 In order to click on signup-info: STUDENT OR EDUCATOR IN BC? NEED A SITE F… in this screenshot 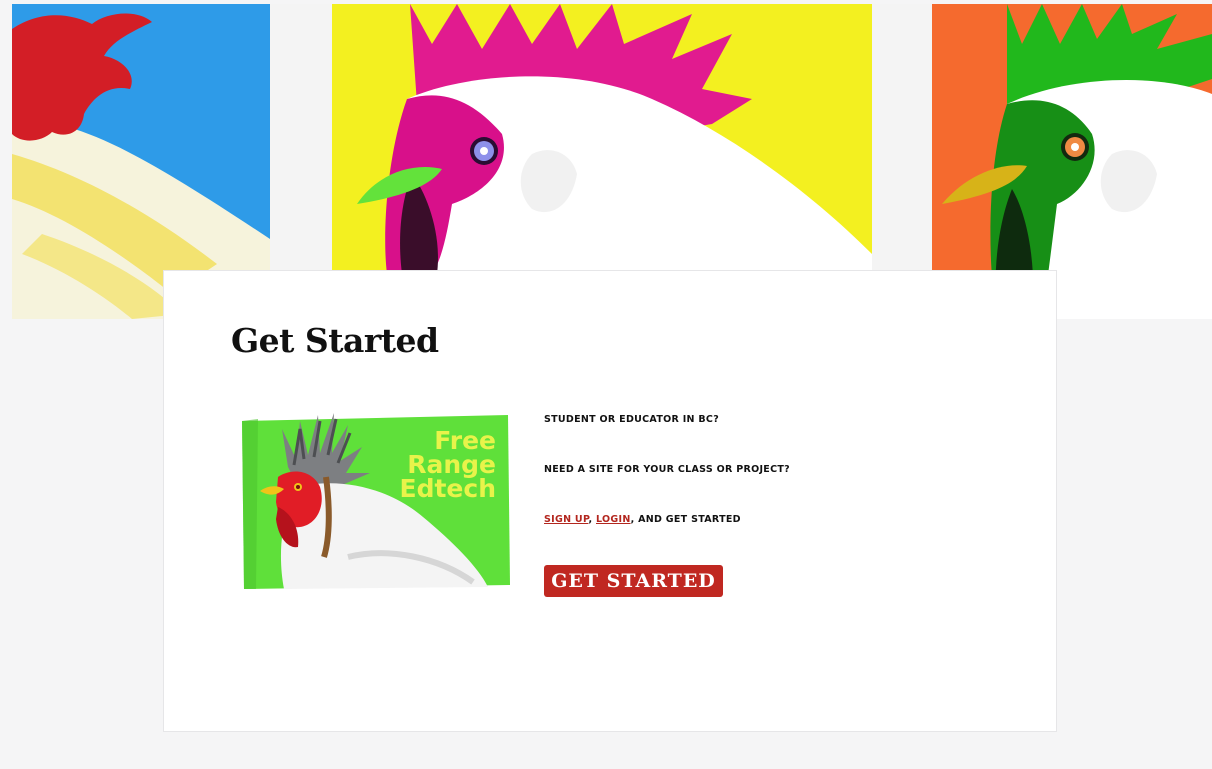, I will do `click(754, 470)`.